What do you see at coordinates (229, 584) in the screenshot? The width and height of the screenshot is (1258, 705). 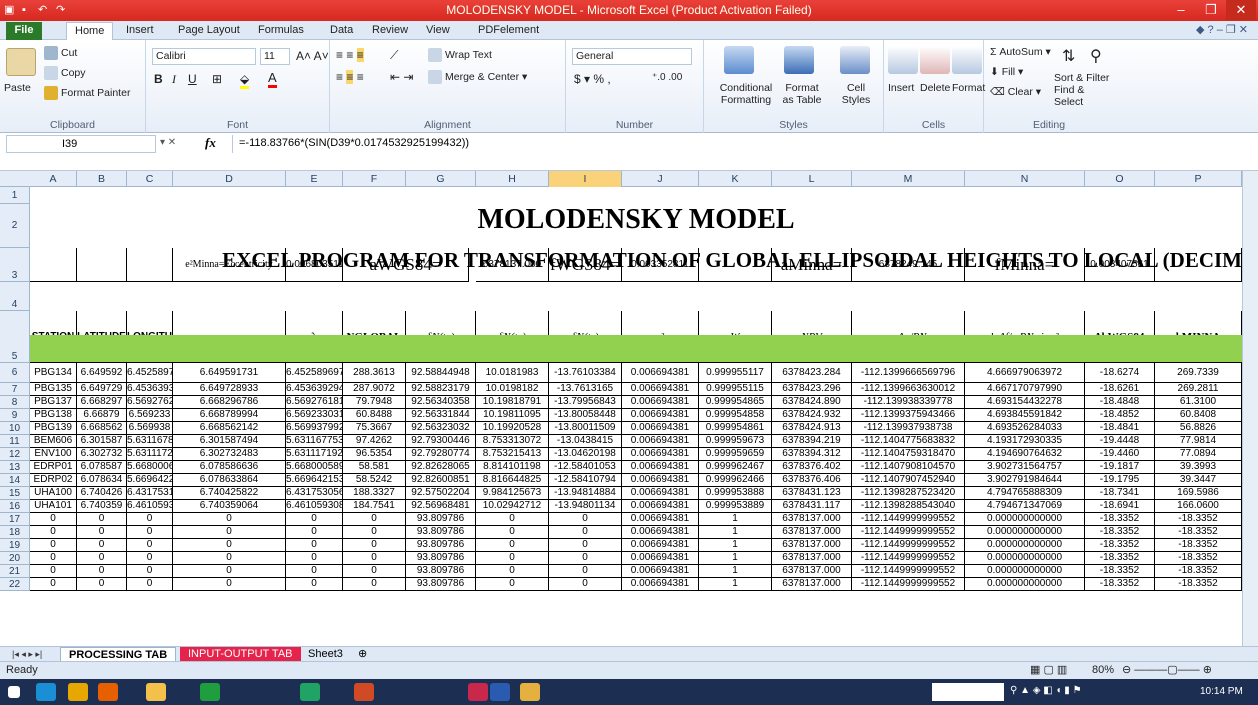 I see `cell-r22-c4: 0` at bounding box center [229, 584].